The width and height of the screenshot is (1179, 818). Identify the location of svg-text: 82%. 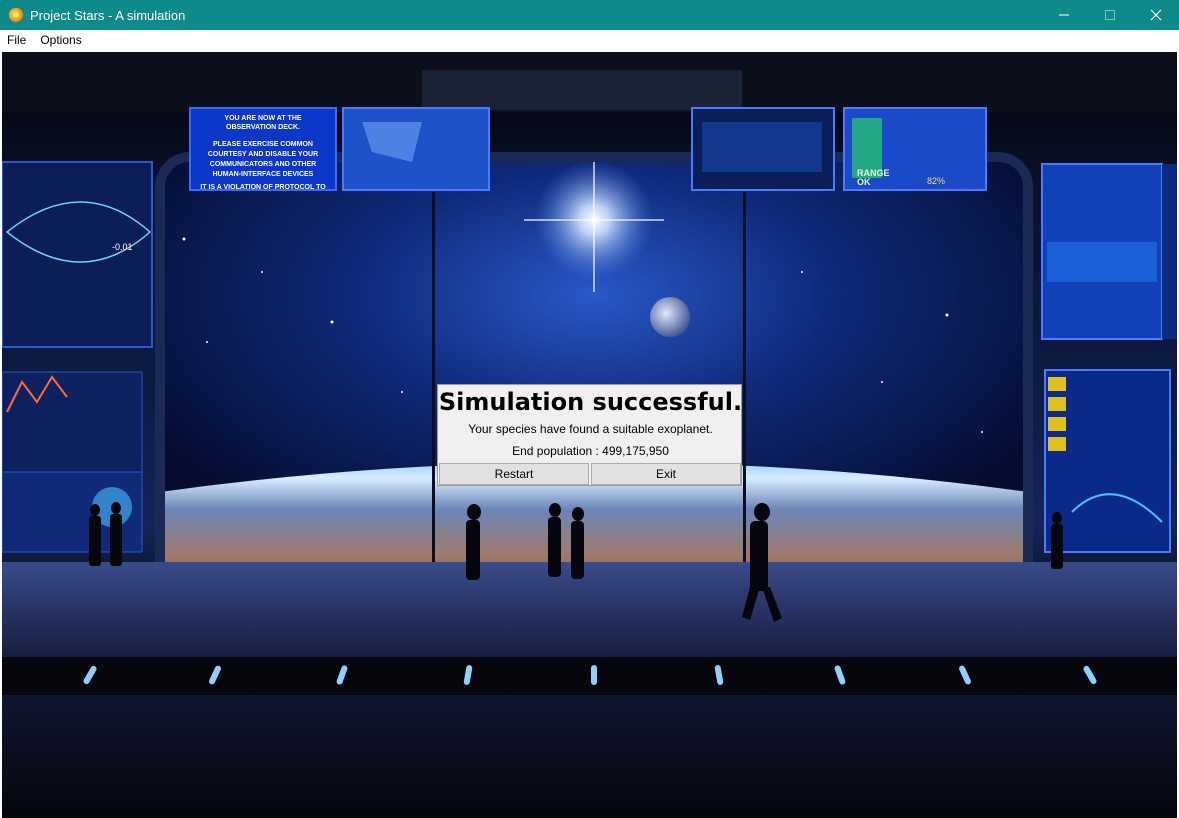
(936, 181).